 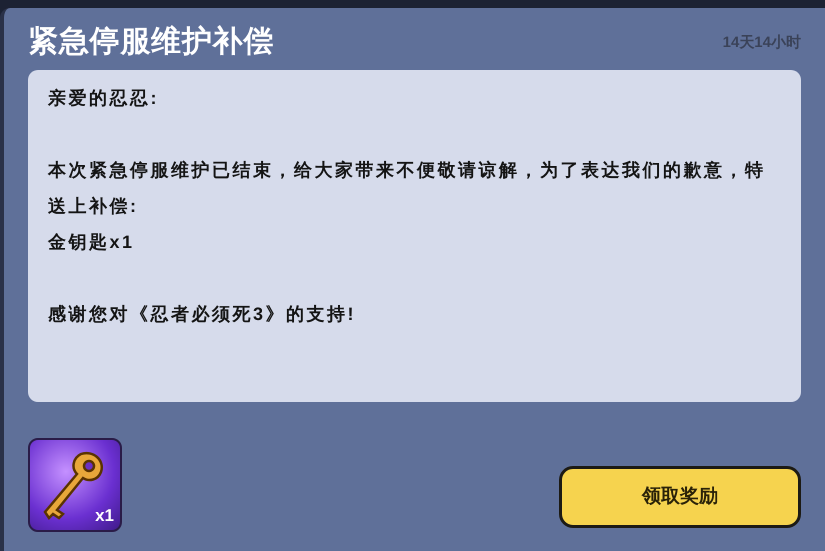 What do you see at coordinates (91, 242) in the screenshot?
I see `message-text: 金钥匙x1` at bounding box center [91, 242].